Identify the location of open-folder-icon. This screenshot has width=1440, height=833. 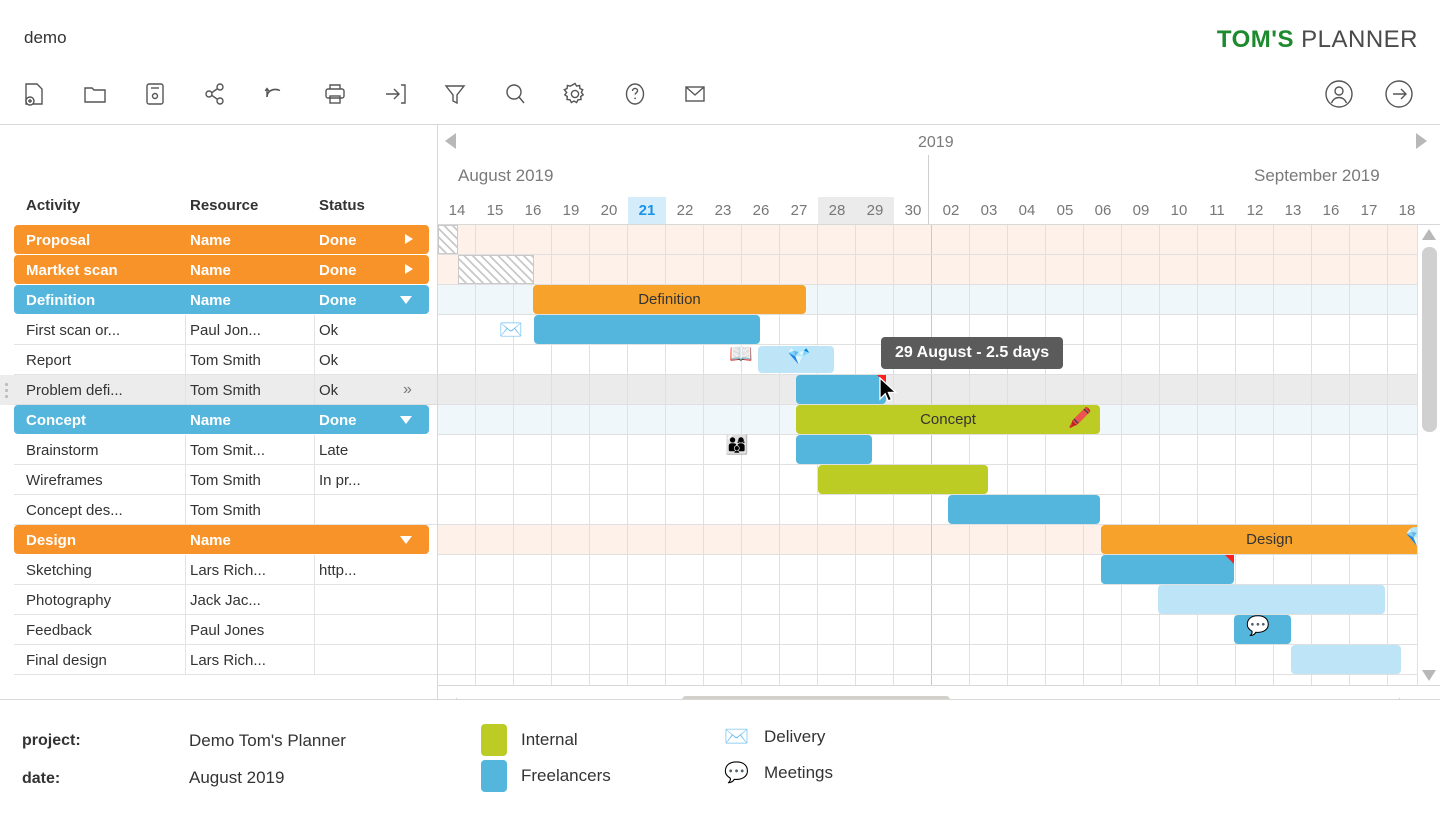
(112, 94).